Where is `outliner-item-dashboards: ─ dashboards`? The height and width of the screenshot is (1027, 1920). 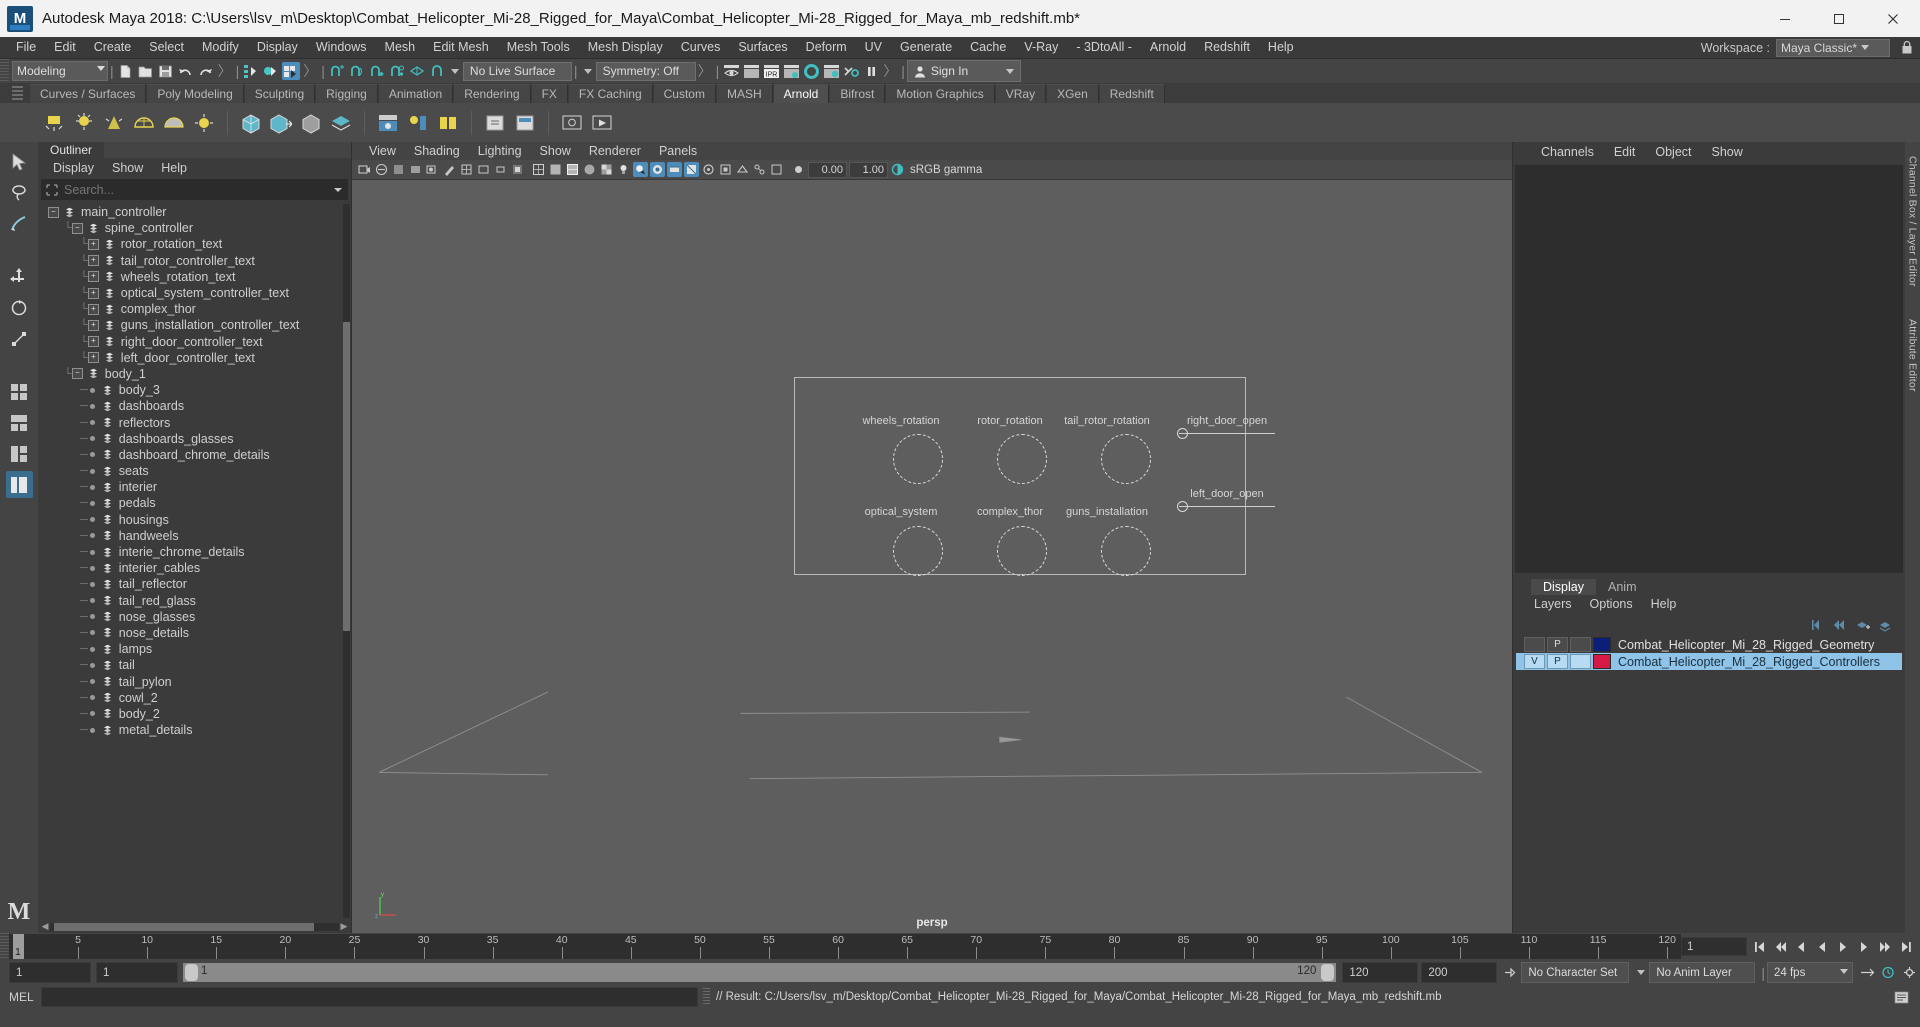
outliner-item-dashboards: ─ dashboards is located at coordinates (194, 406).